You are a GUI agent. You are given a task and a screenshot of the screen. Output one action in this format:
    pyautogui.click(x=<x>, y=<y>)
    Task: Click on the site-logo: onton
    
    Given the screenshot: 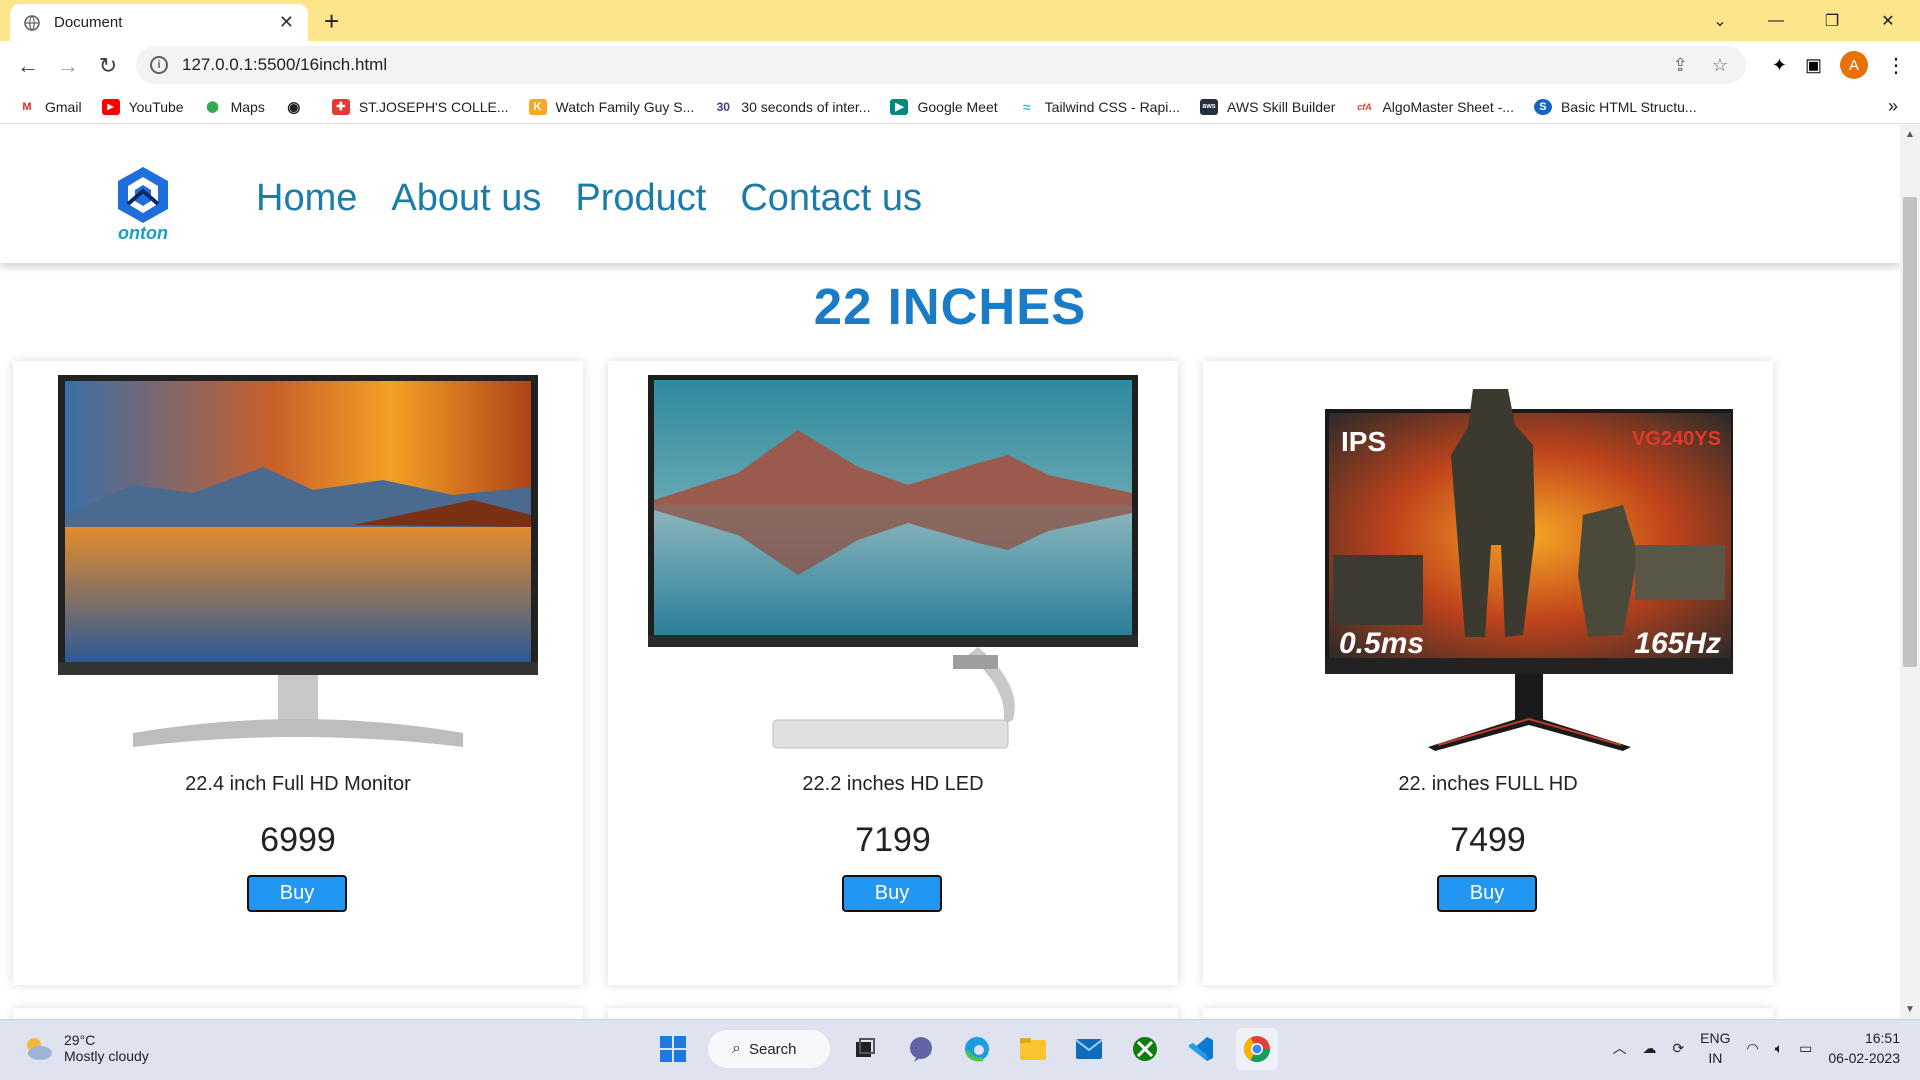 What is the action you would take?
    pyautogui.click(x=143, y=203)
    